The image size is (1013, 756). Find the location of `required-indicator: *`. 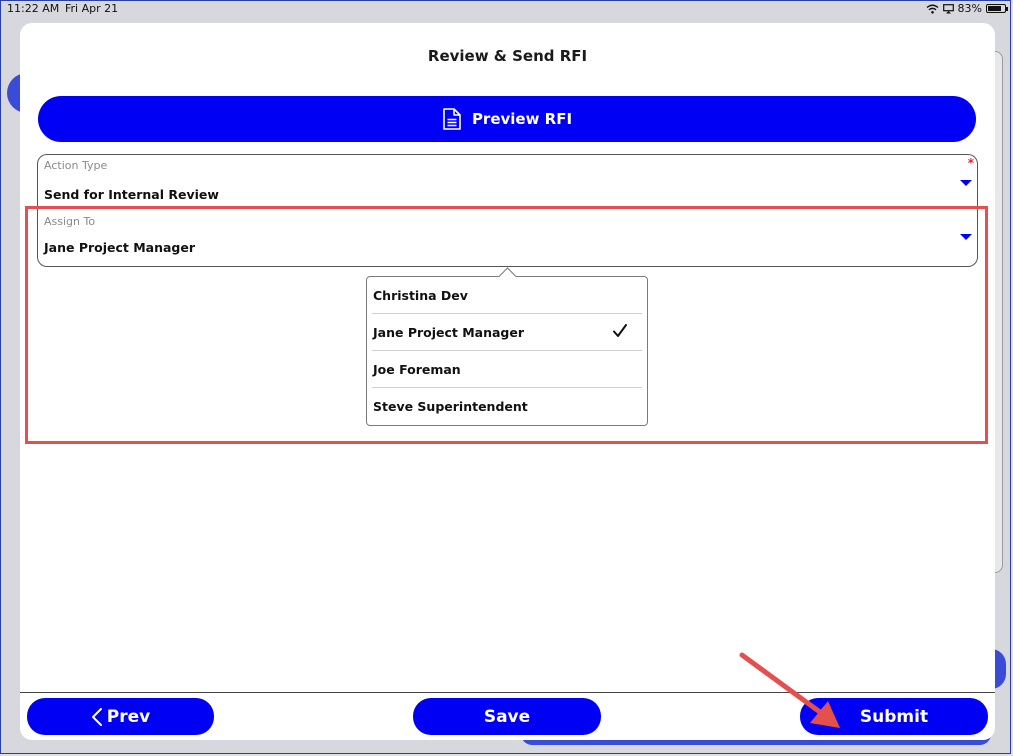

required-indicator: * is located at coordinates (970, 163).